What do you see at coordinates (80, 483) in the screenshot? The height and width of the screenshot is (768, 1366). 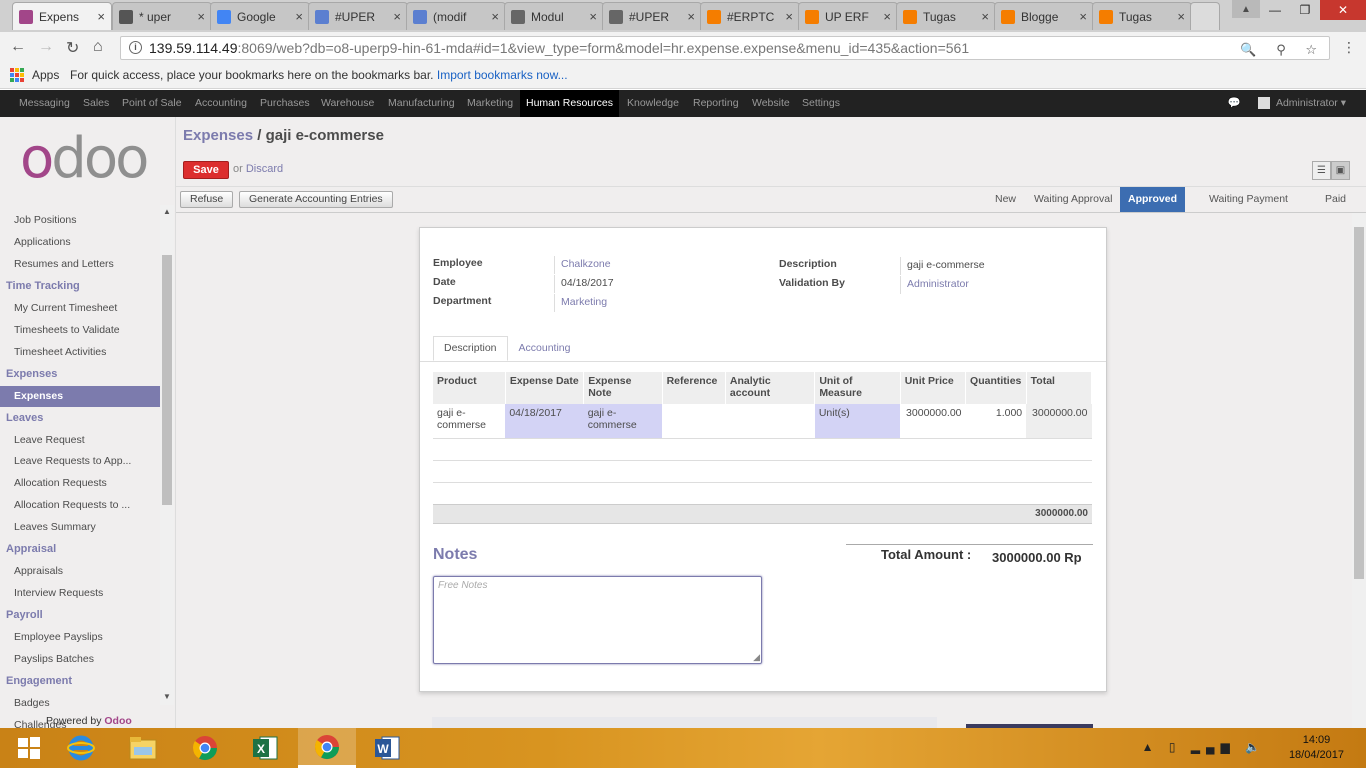 I see `sidebar-item-allocation-requests: Allocation Requests` at bounding box center [80, 483].